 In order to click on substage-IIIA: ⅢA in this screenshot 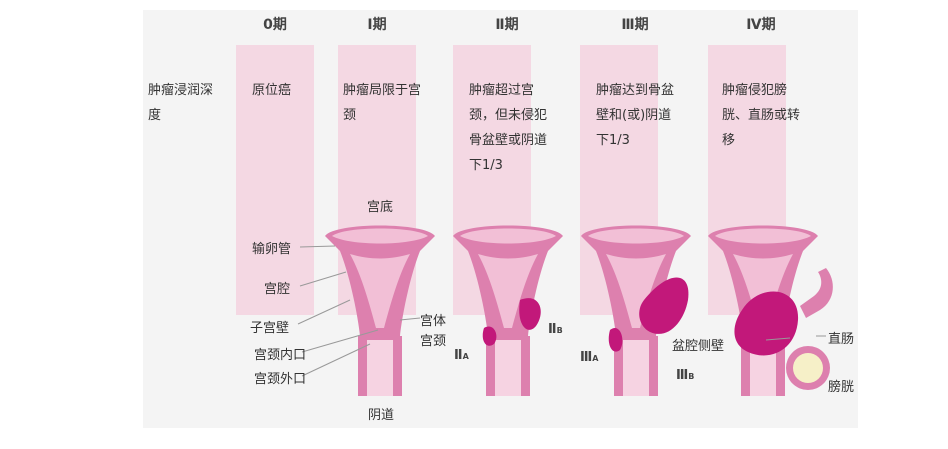, I will do `click(589, 357)`.